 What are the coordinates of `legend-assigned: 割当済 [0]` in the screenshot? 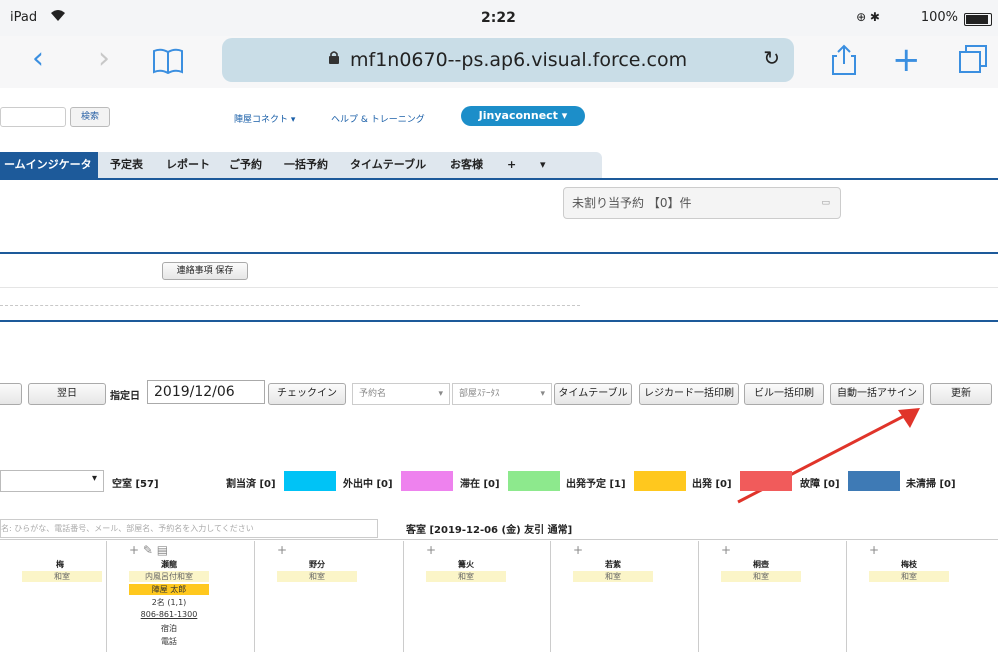 It's located at (251, 484).